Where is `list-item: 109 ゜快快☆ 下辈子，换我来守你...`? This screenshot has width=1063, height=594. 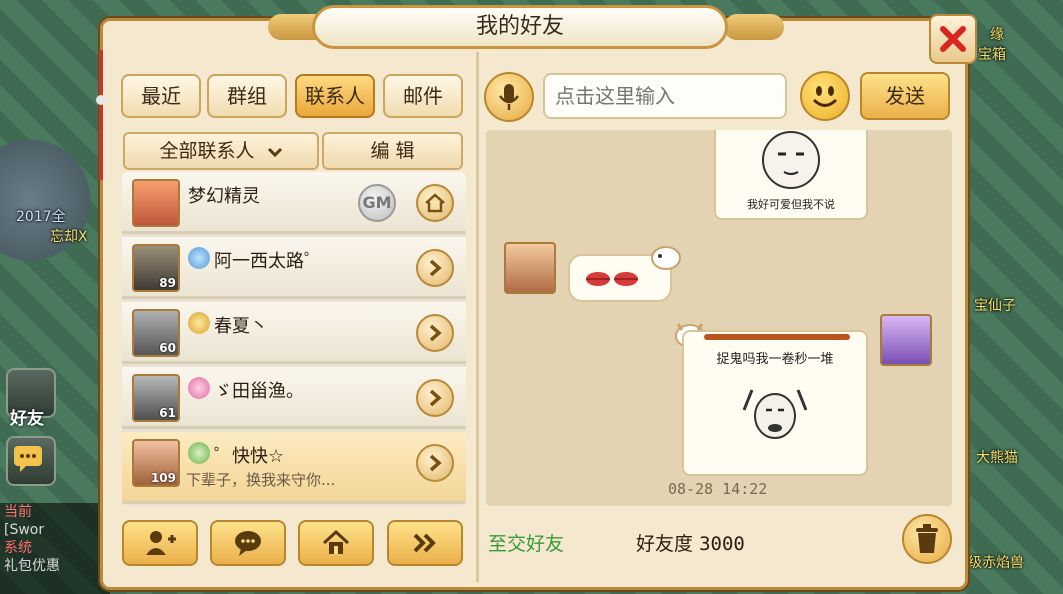
list-item: 109 ゜快快☆ 下辈子，换我来守你... is located at coordinates (294, 468).